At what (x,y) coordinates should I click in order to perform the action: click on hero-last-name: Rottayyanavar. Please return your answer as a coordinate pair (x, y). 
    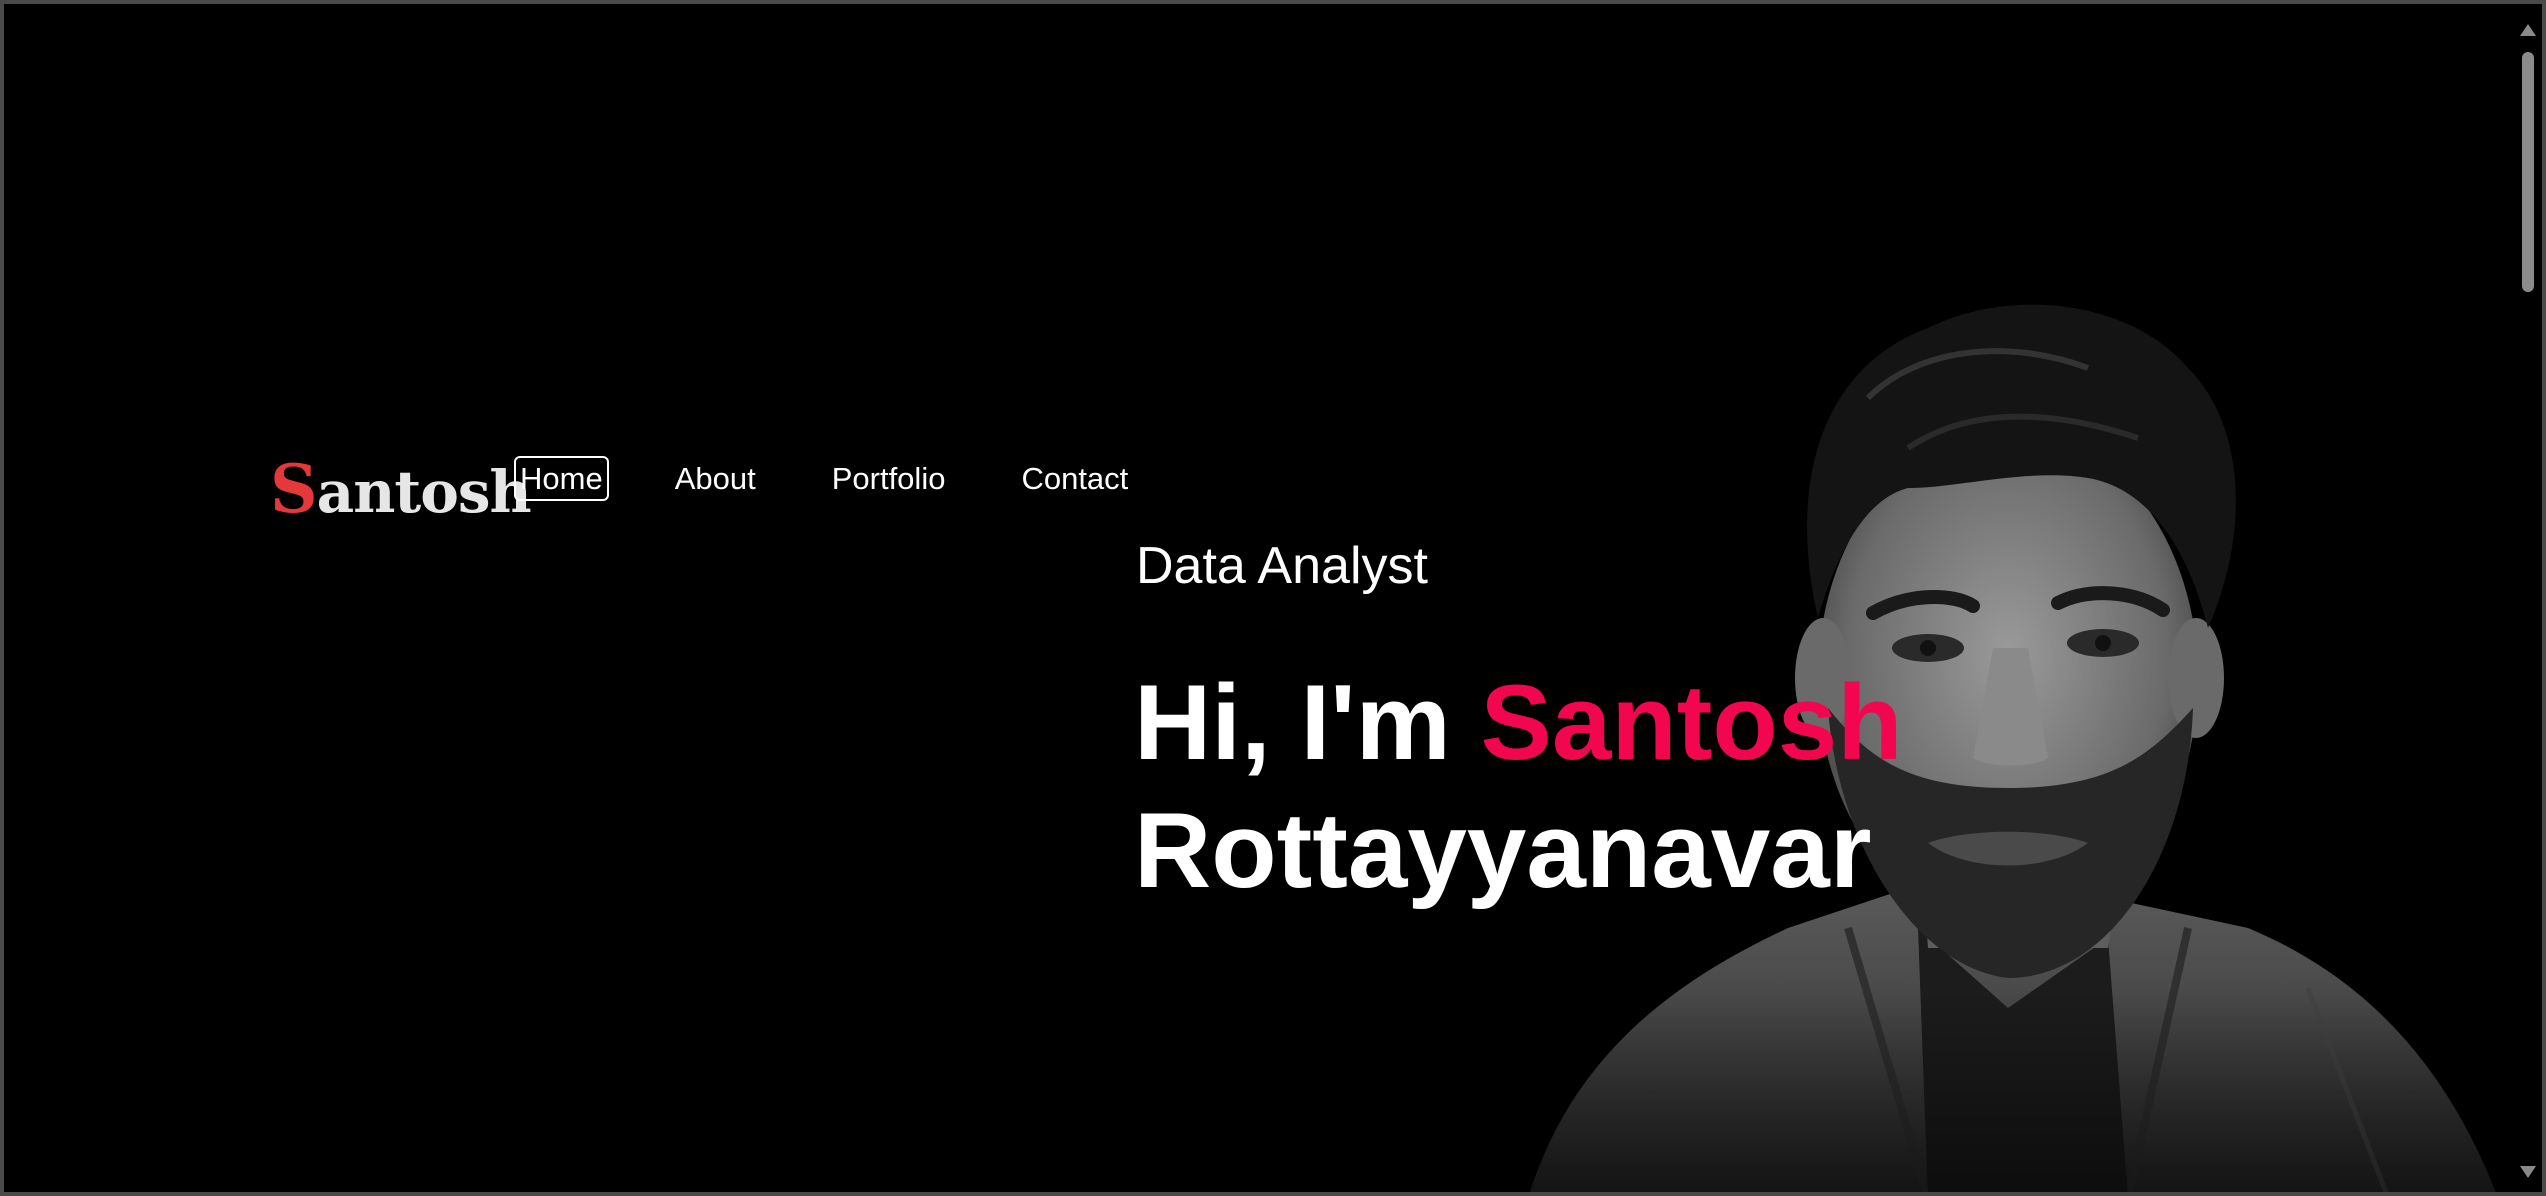
    Looking at the image, I should click on (1503, 850).